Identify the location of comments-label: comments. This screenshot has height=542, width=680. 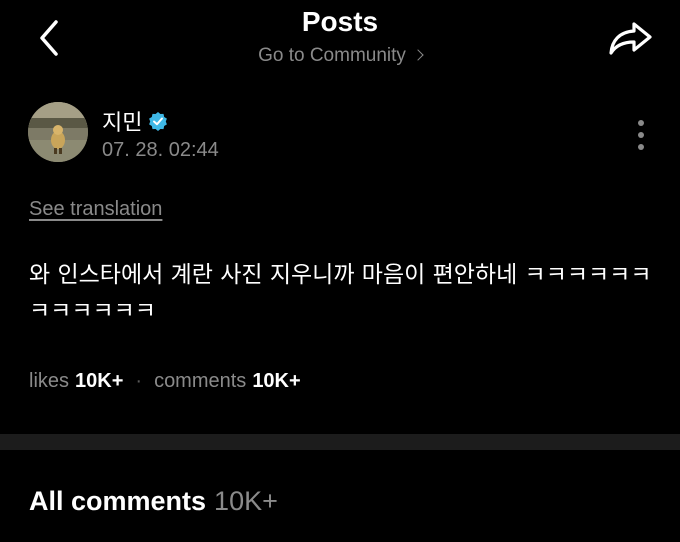
(200, 381).